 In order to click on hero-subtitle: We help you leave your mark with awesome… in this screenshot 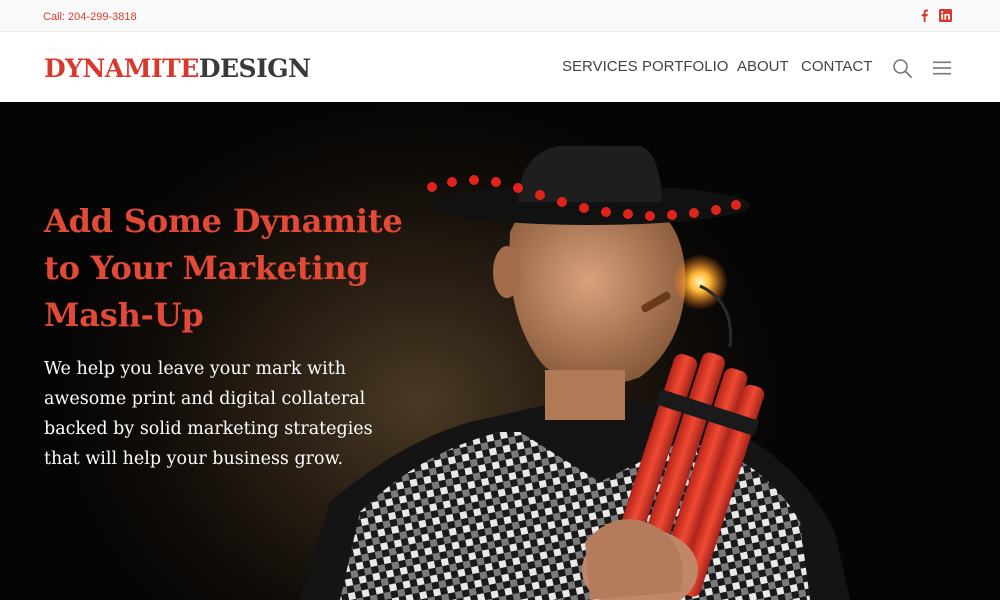, I will do `click(209, 414)`.